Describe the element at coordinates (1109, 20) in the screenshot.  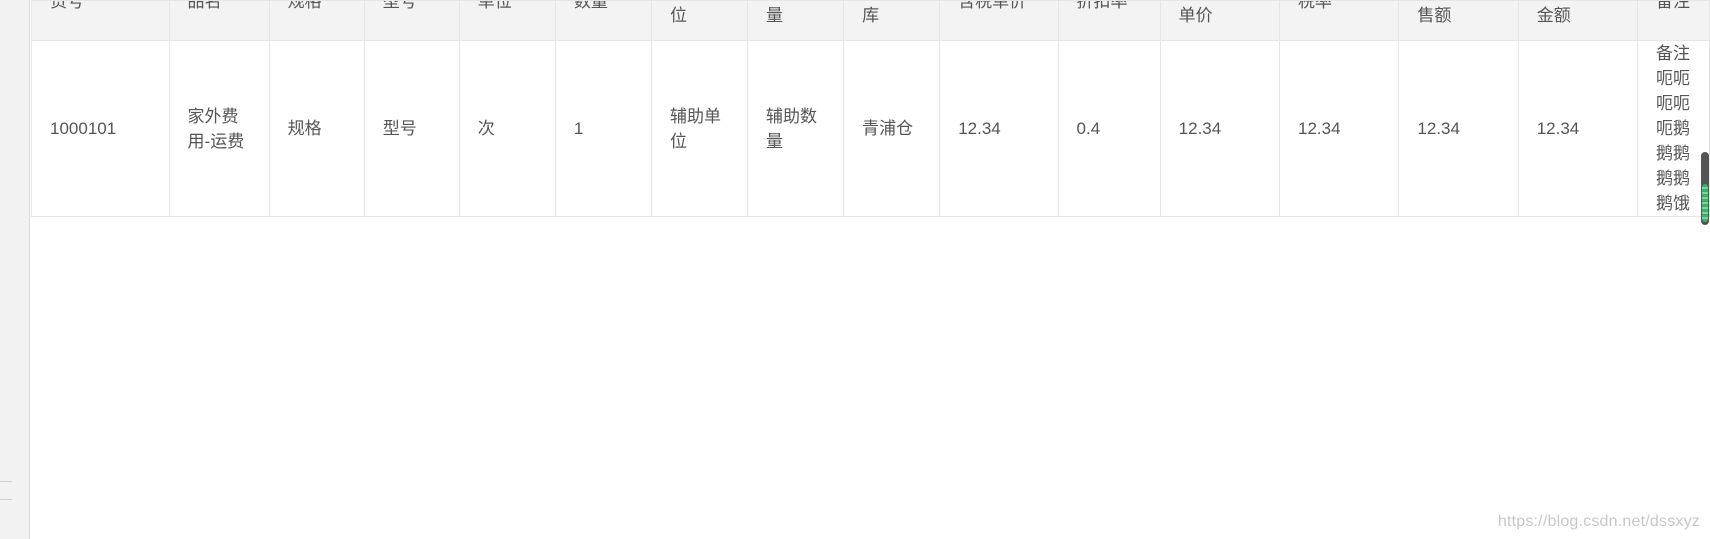
I see `header-discount-rate: 折扣率` at that location.